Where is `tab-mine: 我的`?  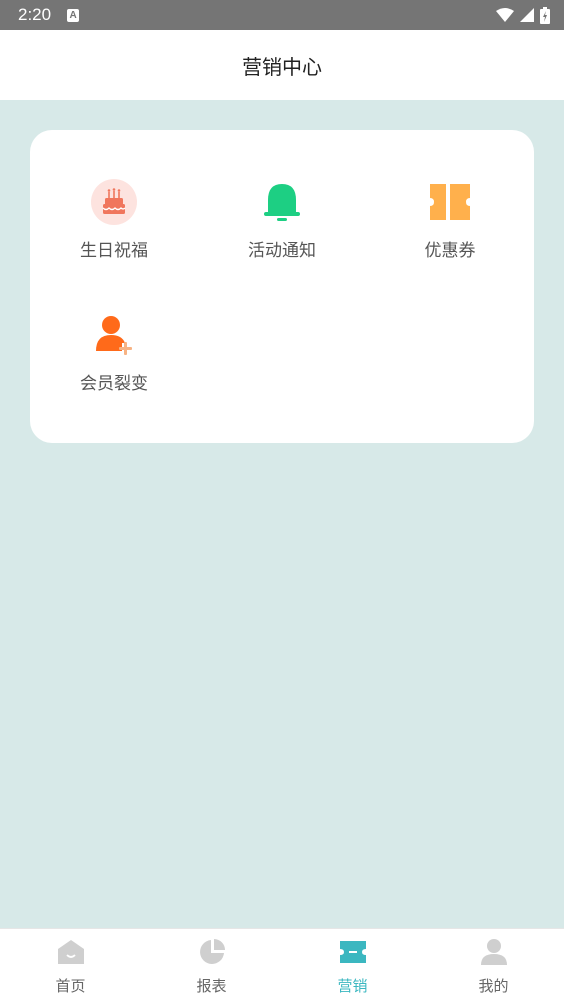 tab-mine: 我的 is located at coordinates (493, 965).